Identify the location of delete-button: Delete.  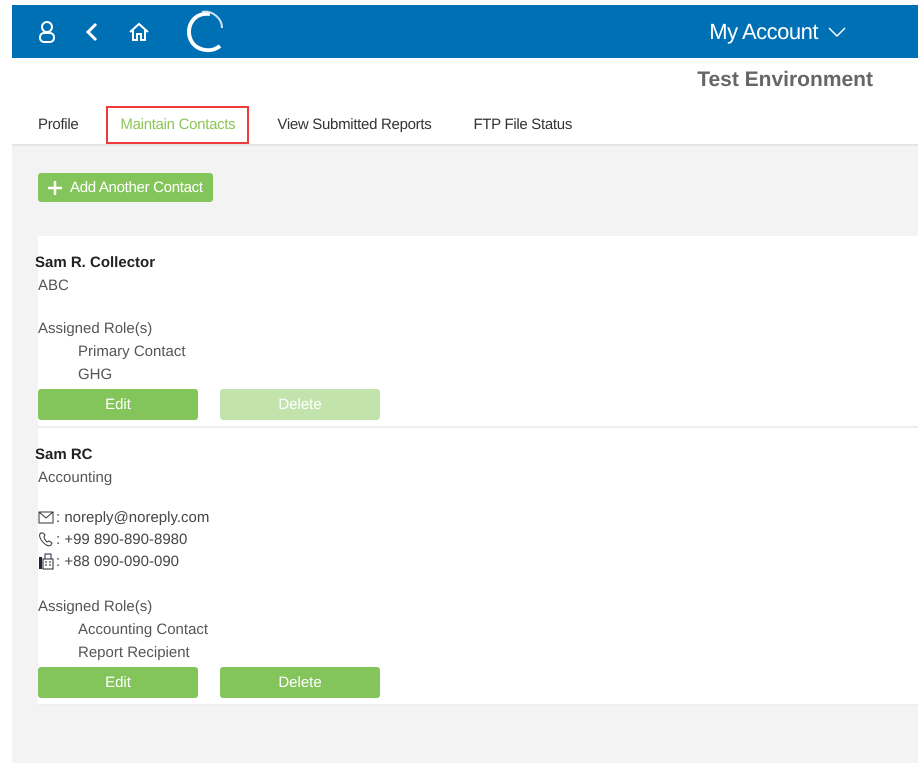
(300, 682).